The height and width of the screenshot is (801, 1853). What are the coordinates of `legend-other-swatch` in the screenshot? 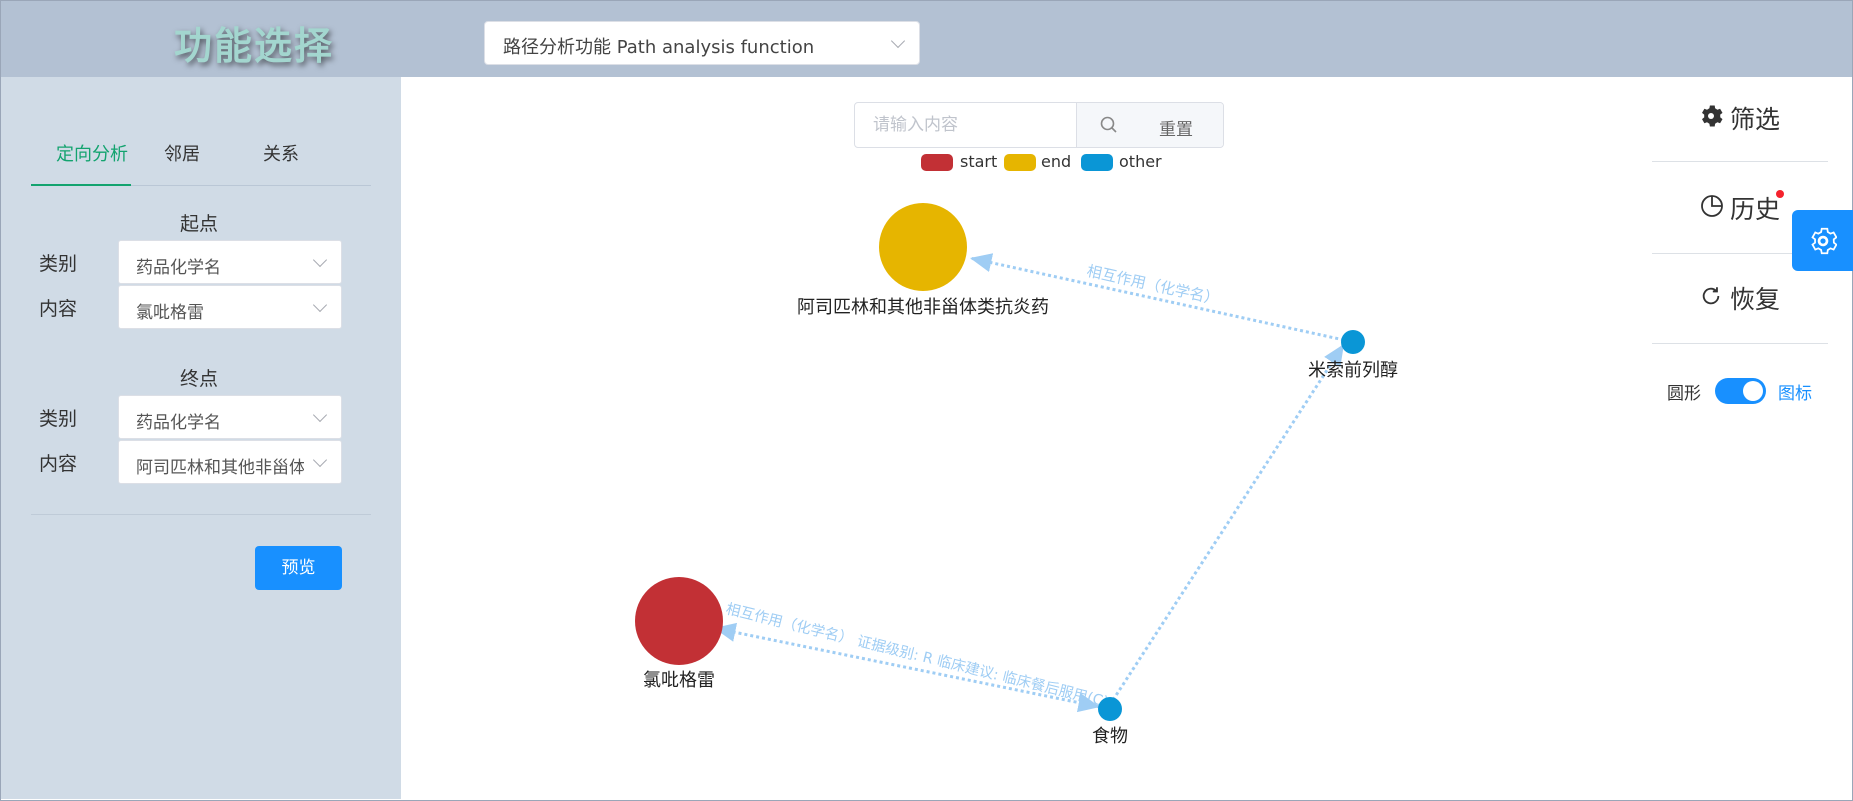 It's located at (1097, 162).